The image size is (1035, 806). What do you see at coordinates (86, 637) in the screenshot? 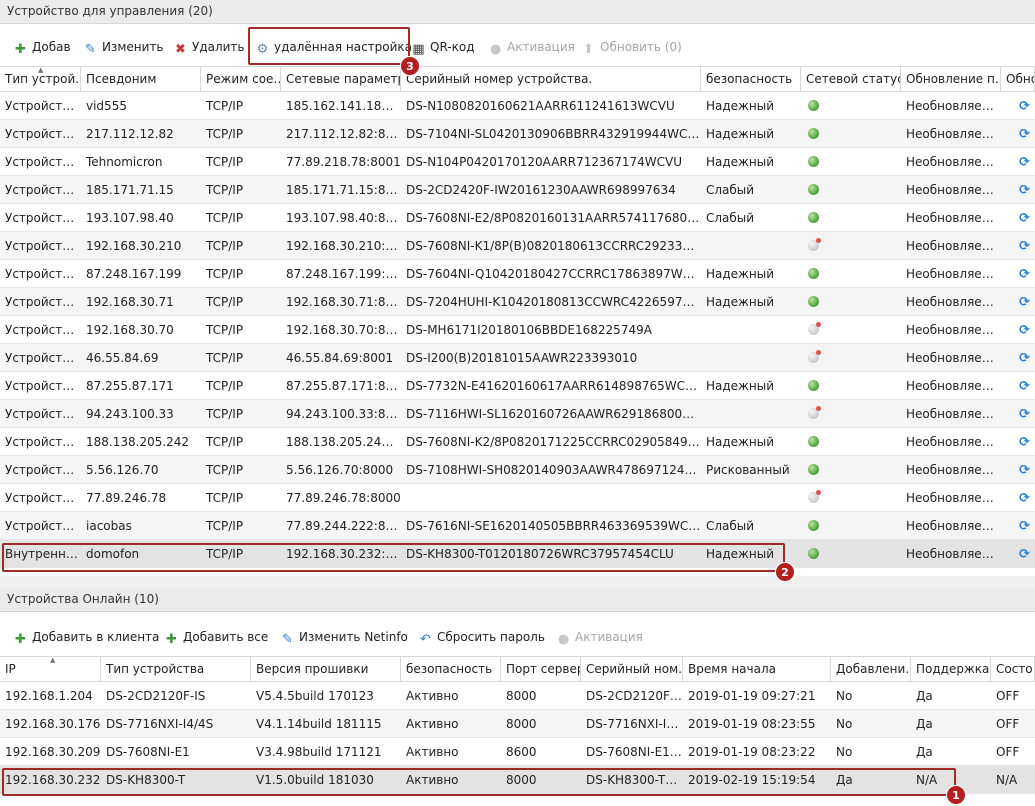
I see `online-toolbar-button-0: ✚ Добавить в клиента` at bounding box center [86, 637].